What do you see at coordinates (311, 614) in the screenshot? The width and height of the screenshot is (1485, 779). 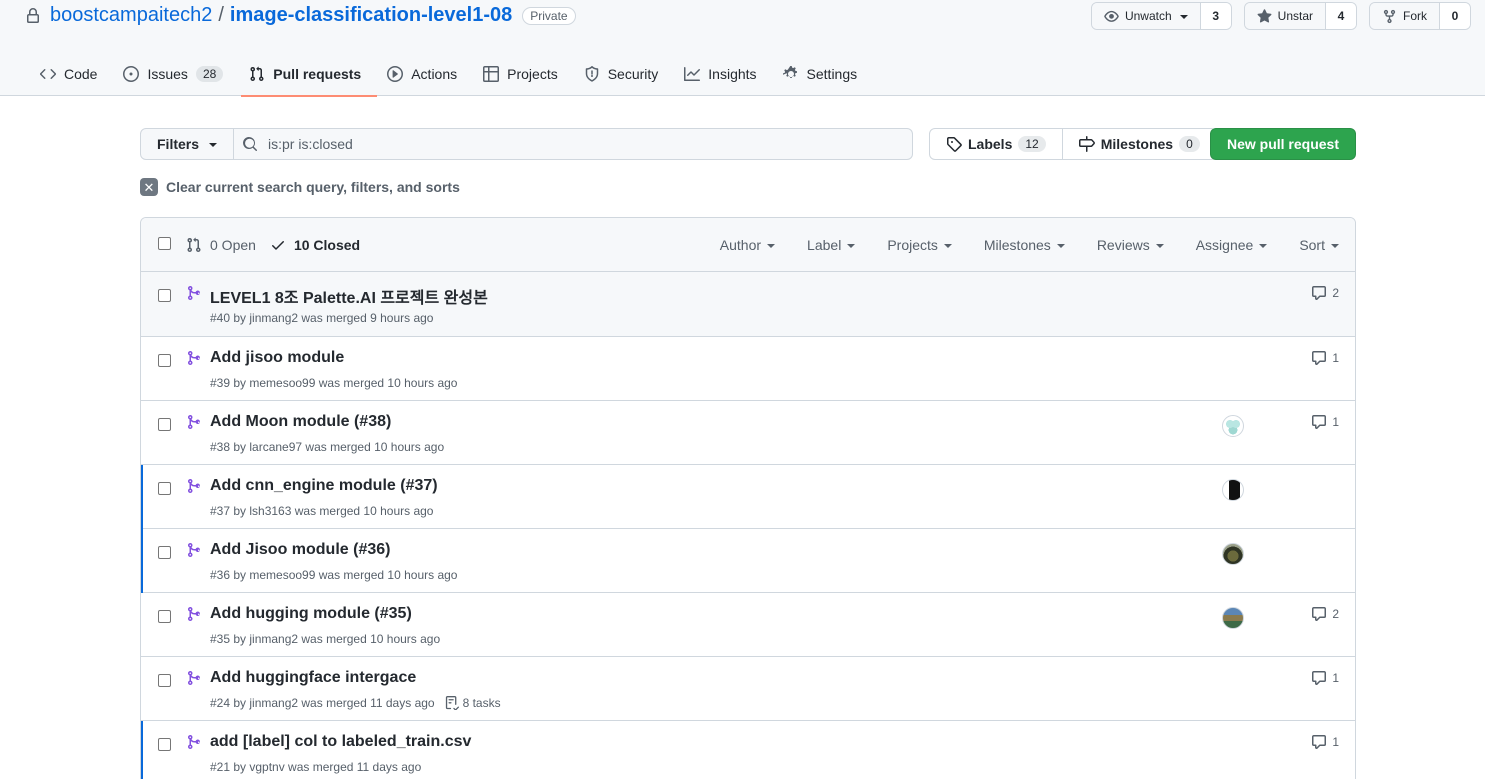 I see `pull-request-title-link: Add hugging module (#35)` at bounding box center [311, 614].